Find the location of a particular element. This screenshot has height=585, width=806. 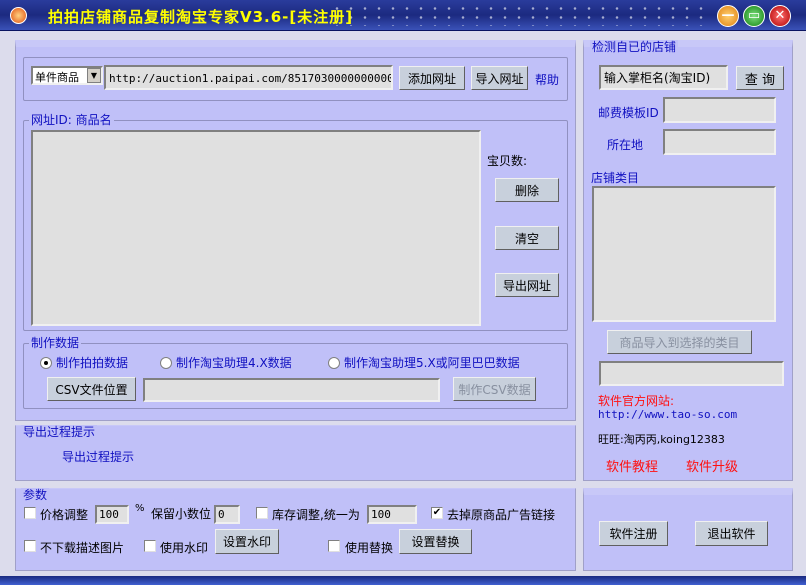

official-site-link: http://www.tao-so.com is located at coordinates (667, 414).